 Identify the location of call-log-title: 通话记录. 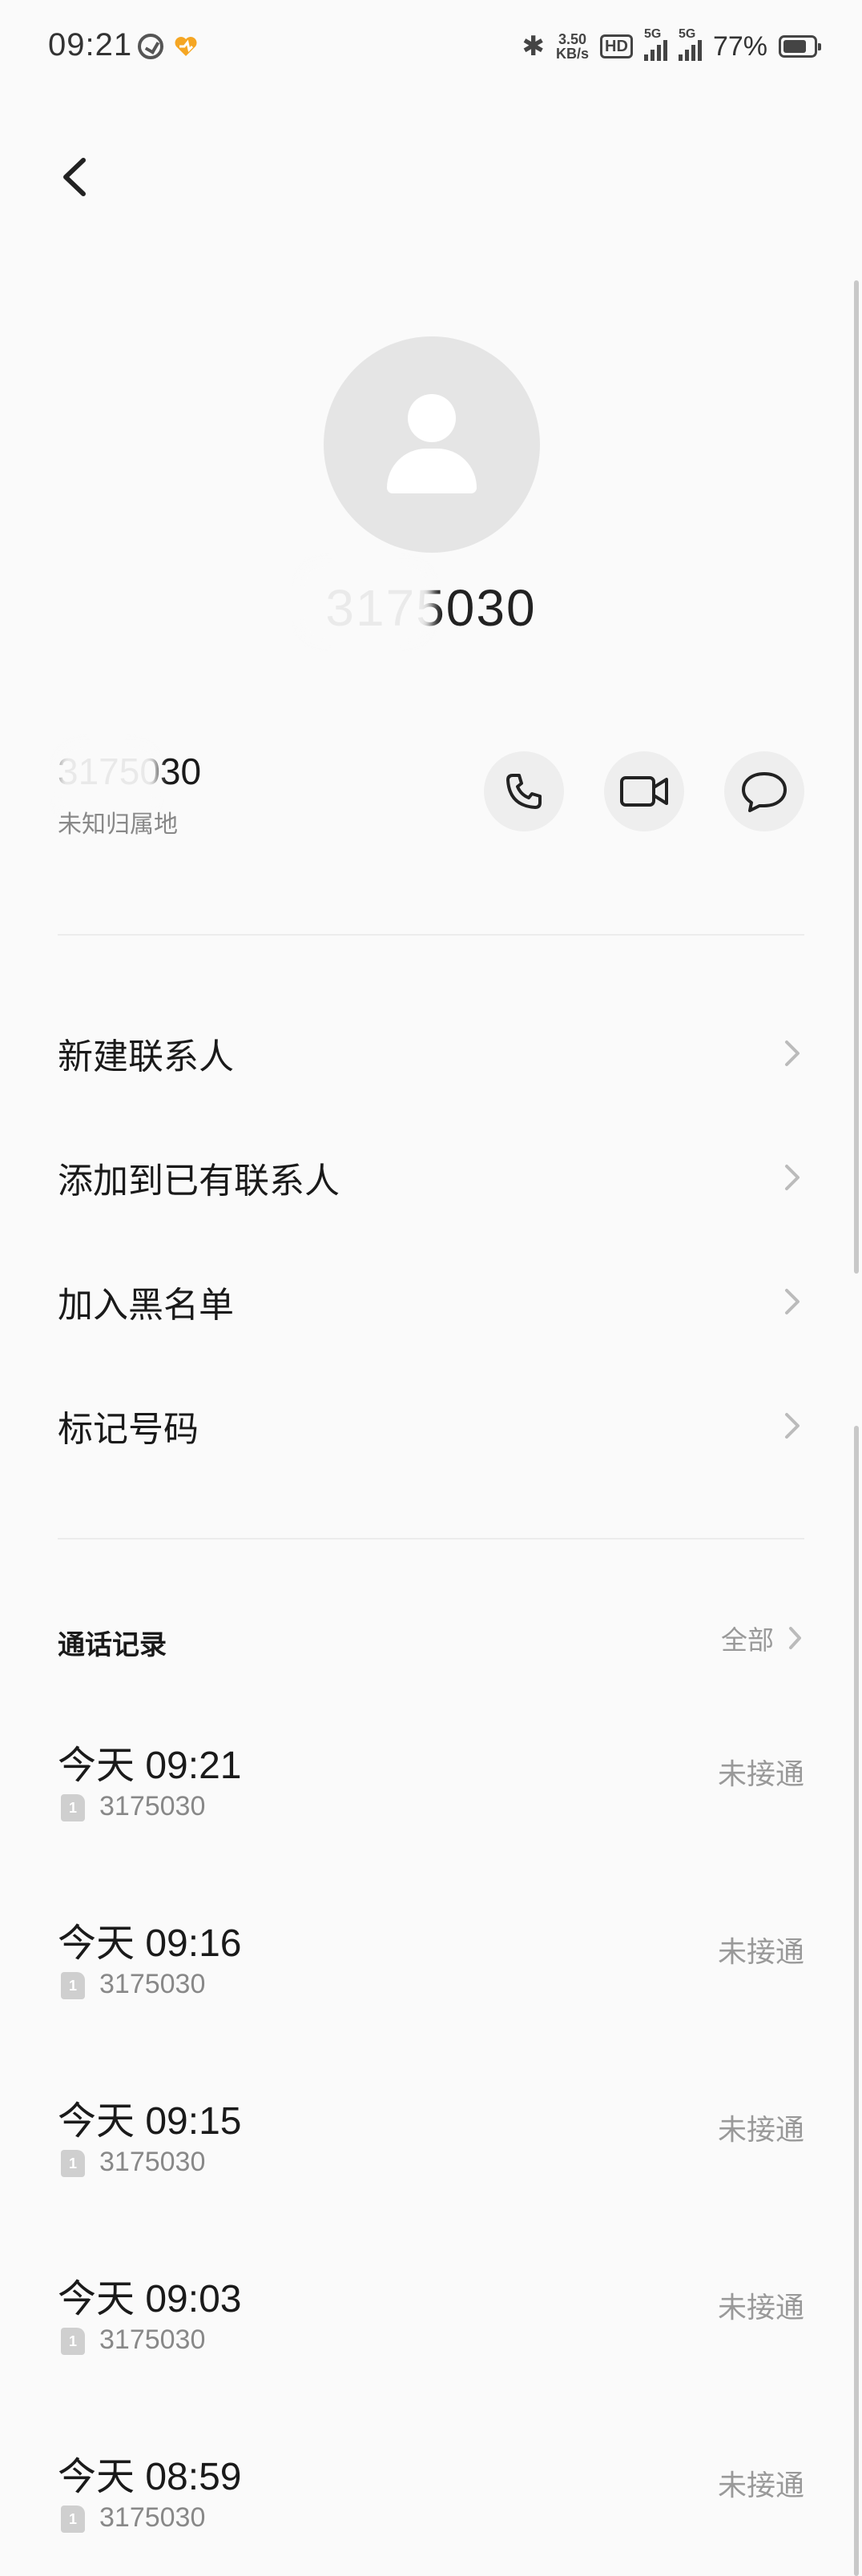
(112, 1645).